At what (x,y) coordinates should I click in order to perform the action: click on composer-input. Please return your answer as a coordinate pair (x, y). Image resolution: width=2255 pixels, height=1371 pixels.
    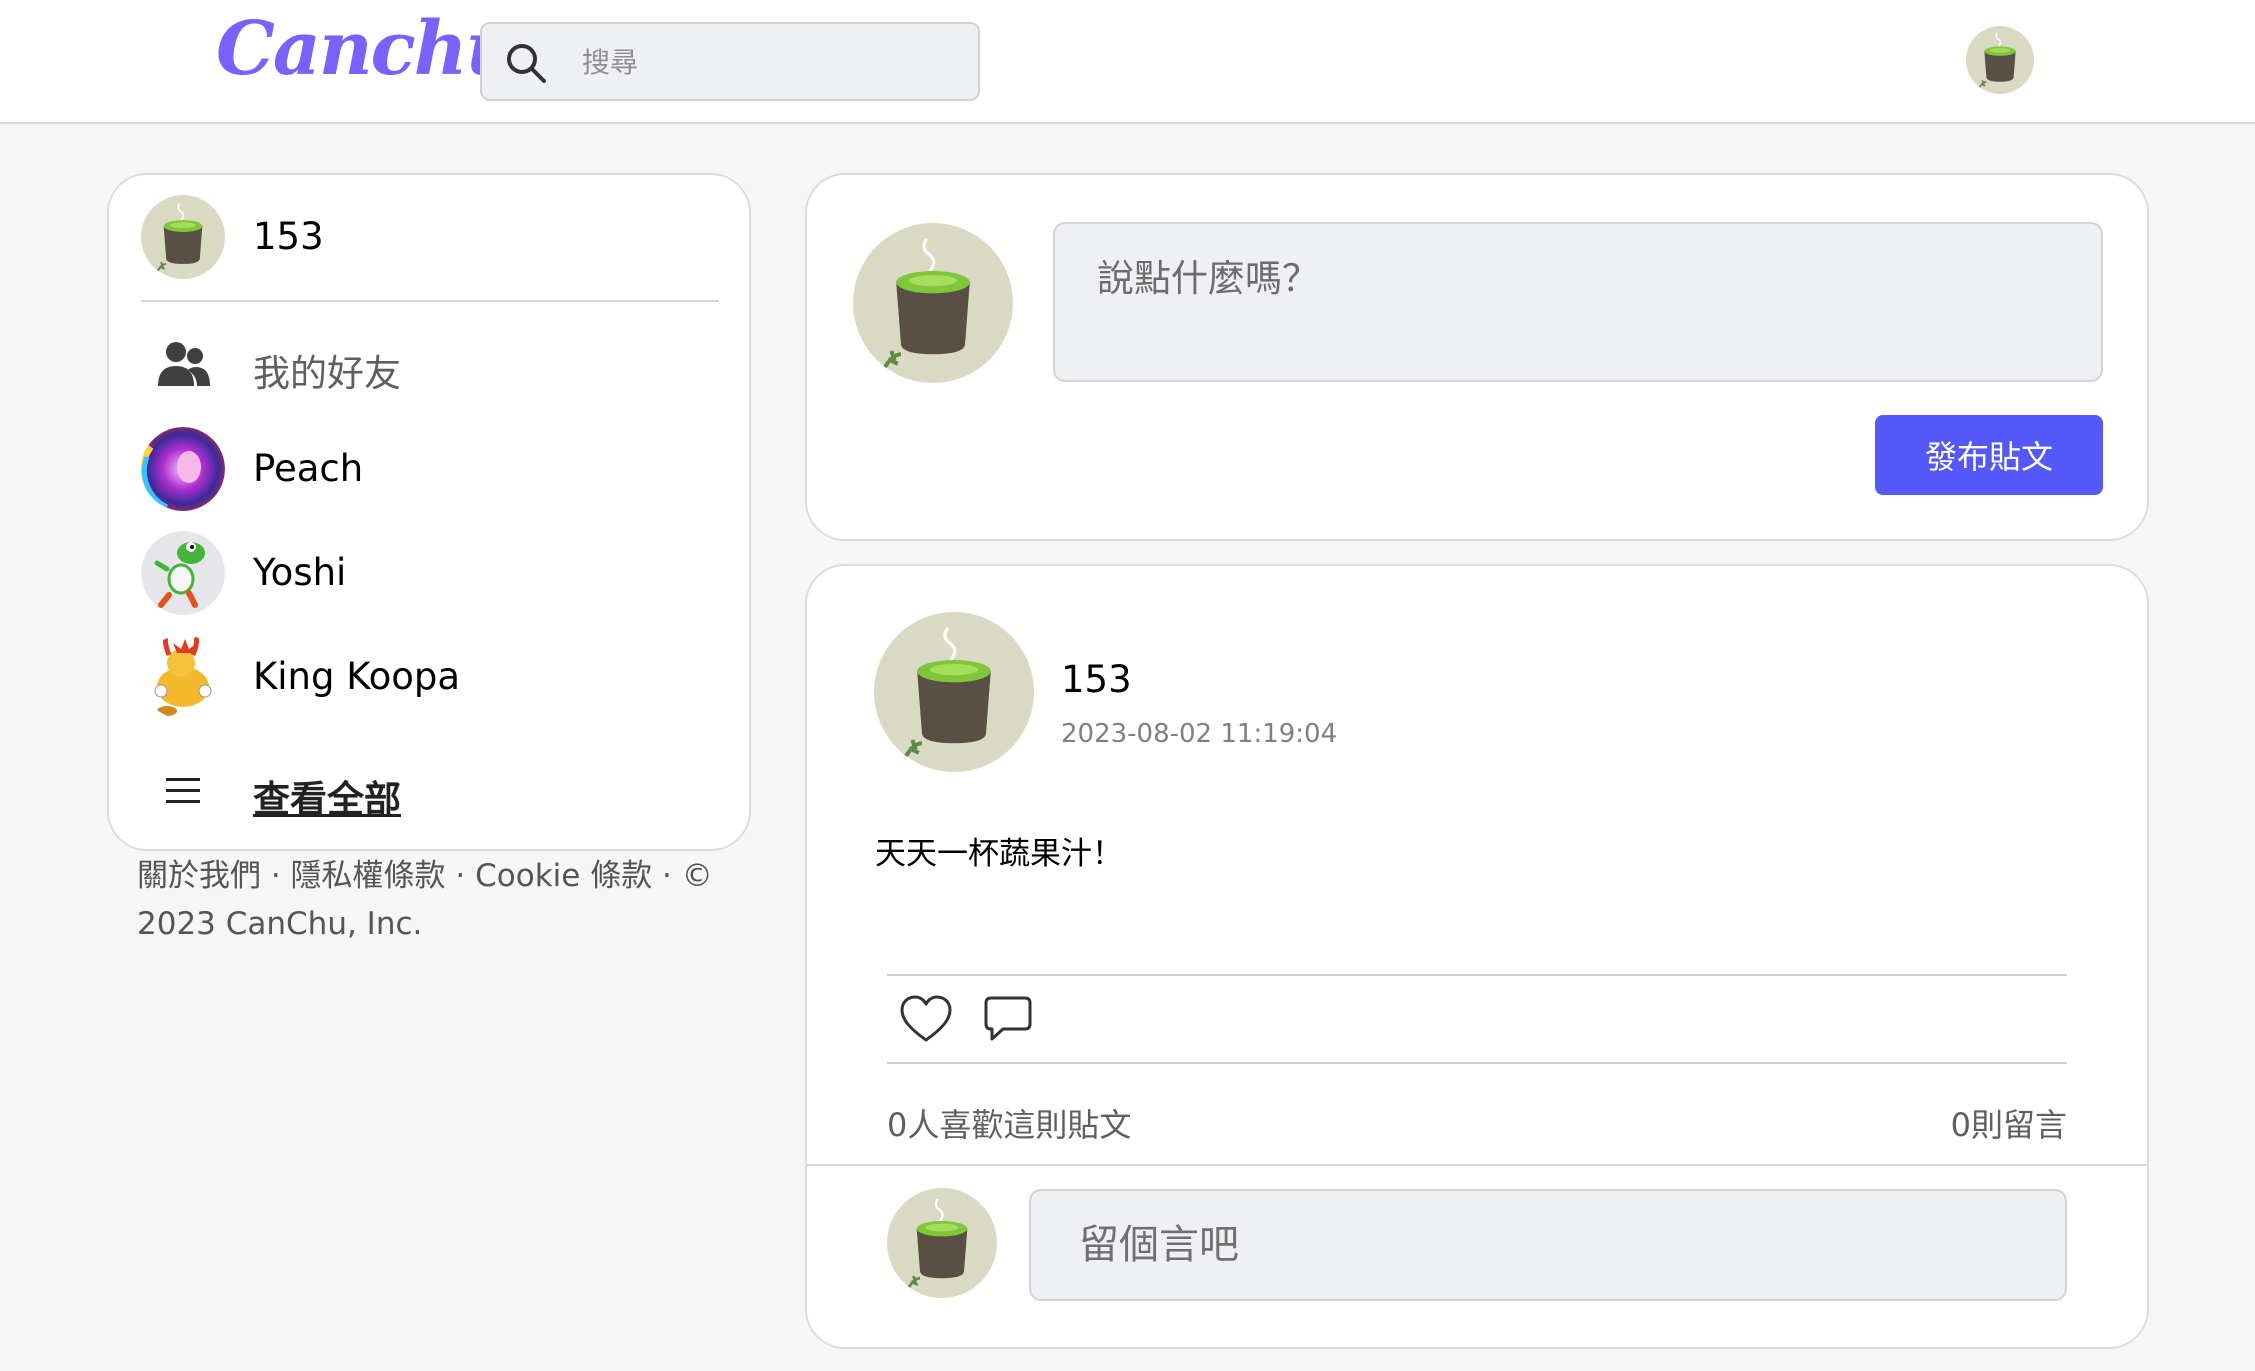
    Looking at the image, I should click on (1578, 302).